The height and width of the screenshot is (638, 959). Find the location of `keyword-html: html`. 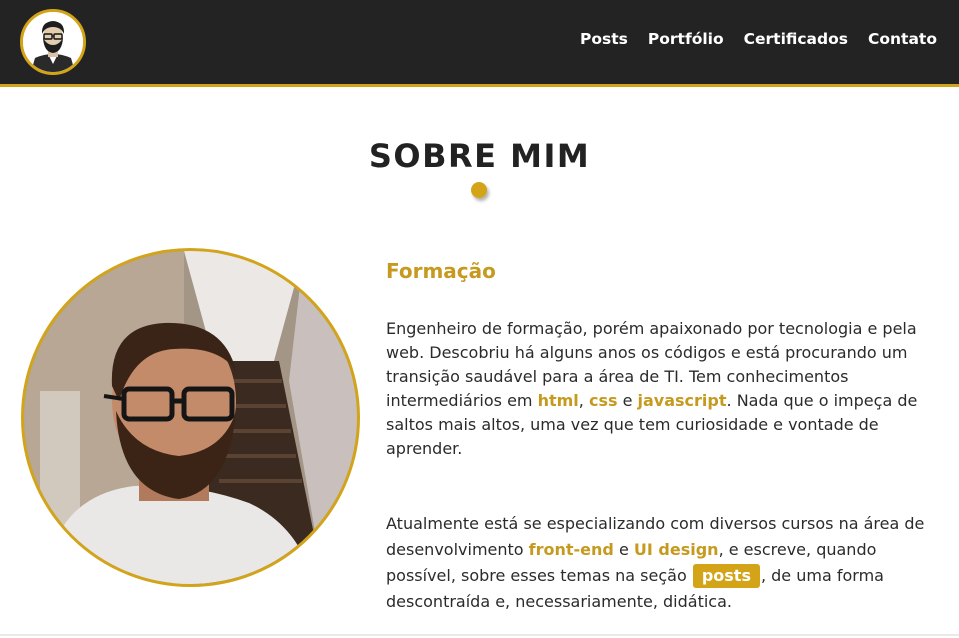

keyword-html: html is located at coordinates (558, 400).